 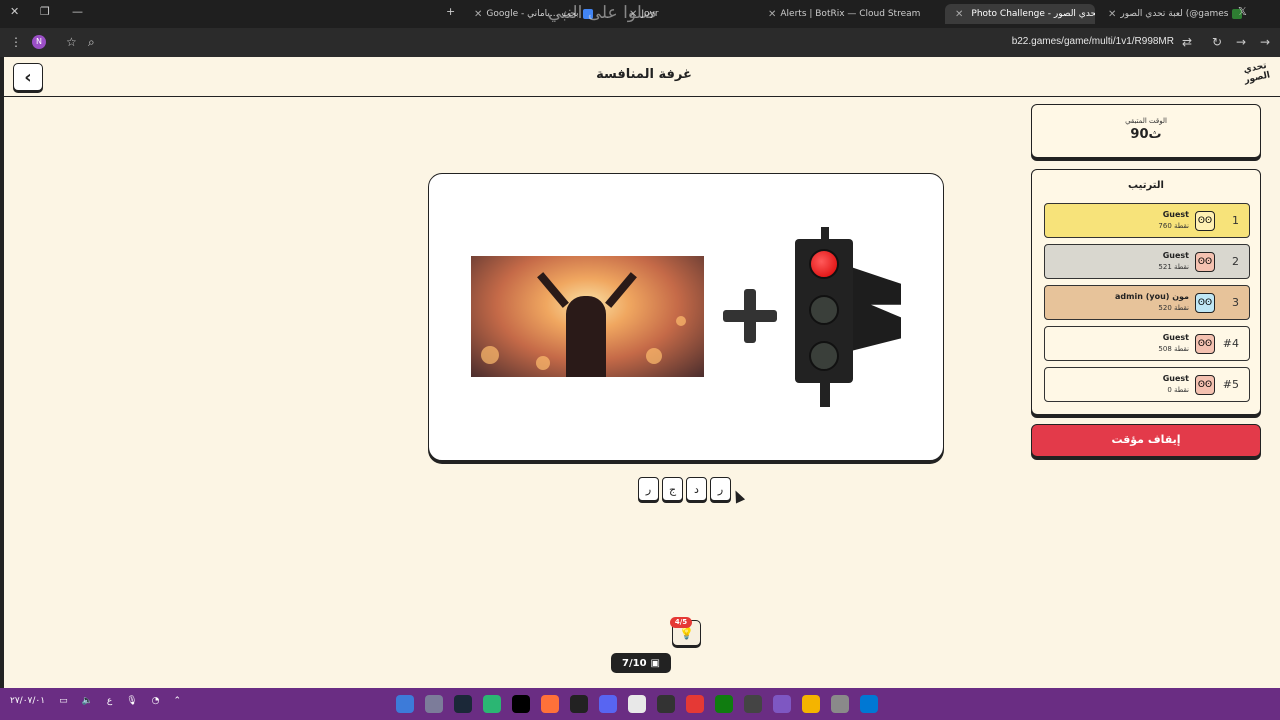 I want to click on windows-start-icon, so click(x=869, y=704).